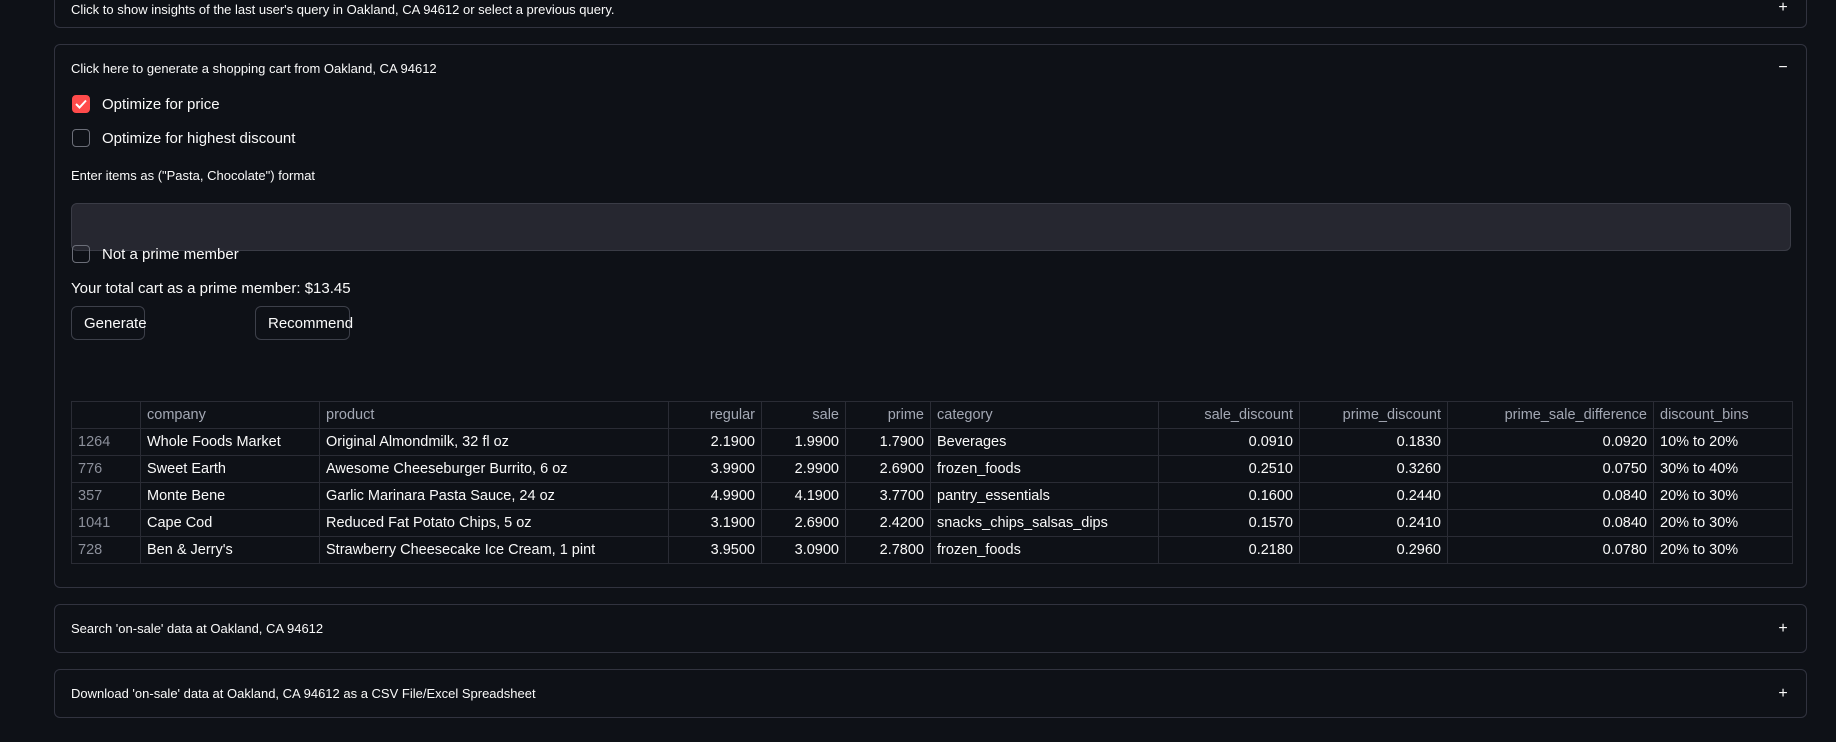 Image resolution: width=1836 pixels, height=742 pixels. Describe the element at coordinates (170, 254) in the screenshot. I see `not-prime-label: Not a prime member` at that location.